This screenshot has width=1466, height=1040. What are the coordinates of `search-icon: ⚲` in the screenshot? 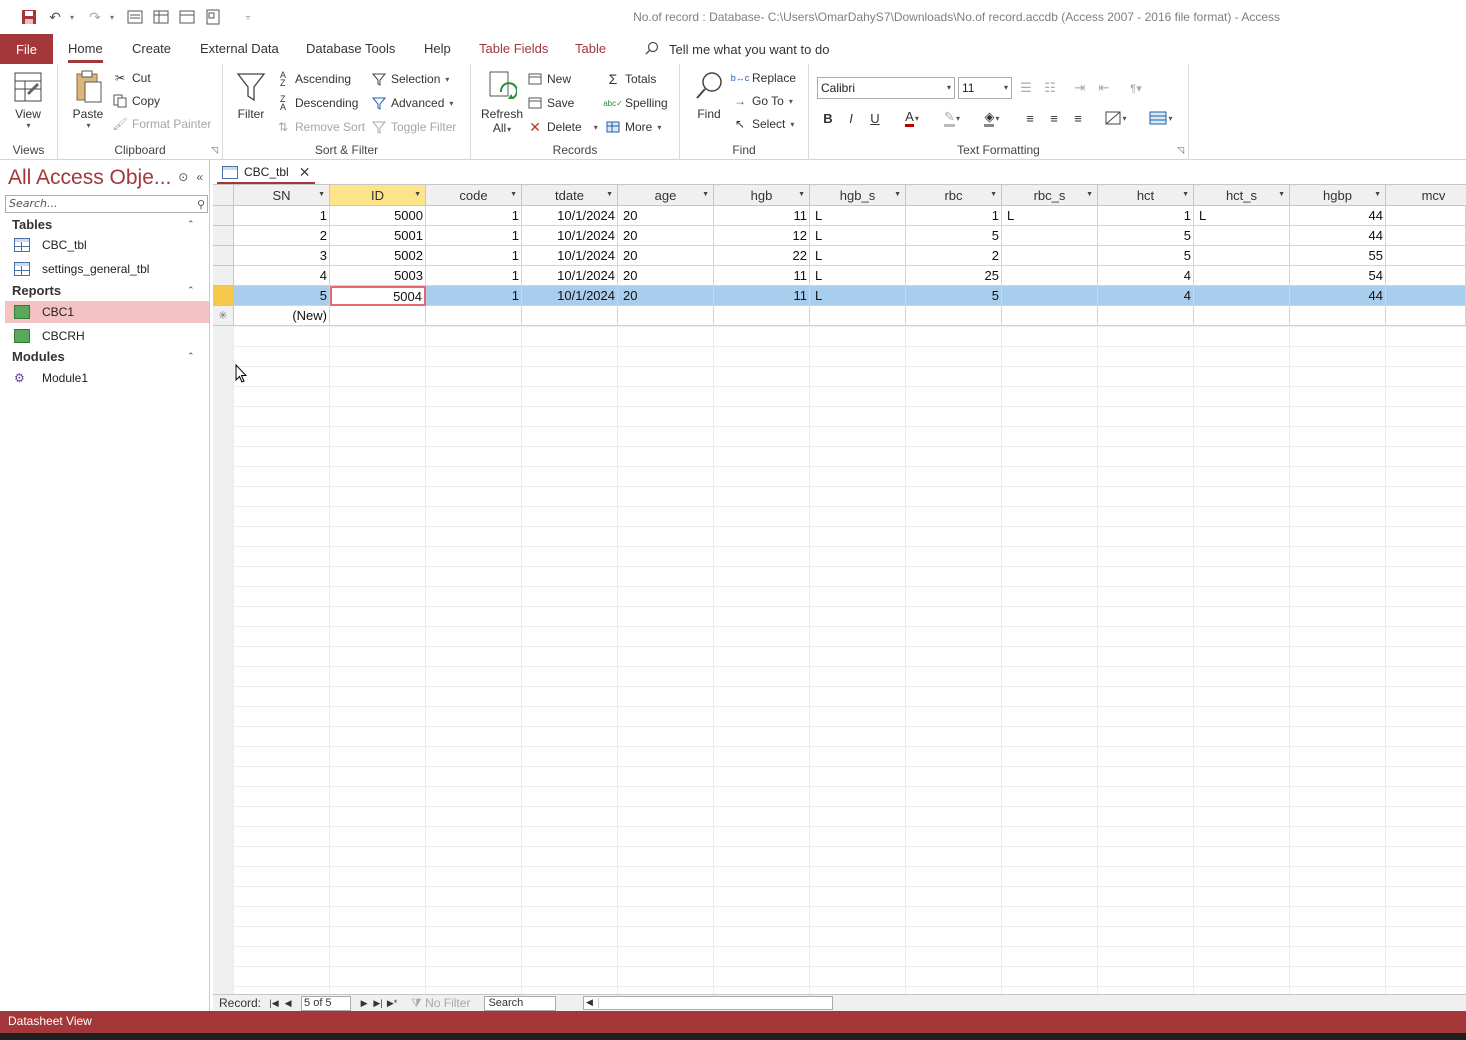 It's located at (201, 205).